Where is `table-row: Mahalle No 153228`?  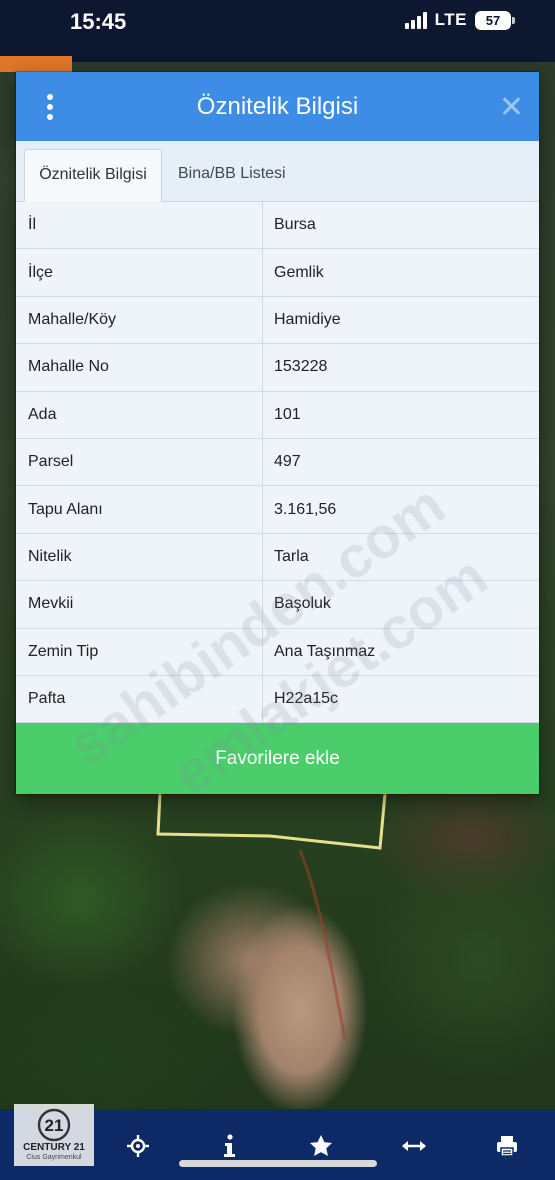
table-row: Mahalle No 153228 is located at coordinates (277, 368).